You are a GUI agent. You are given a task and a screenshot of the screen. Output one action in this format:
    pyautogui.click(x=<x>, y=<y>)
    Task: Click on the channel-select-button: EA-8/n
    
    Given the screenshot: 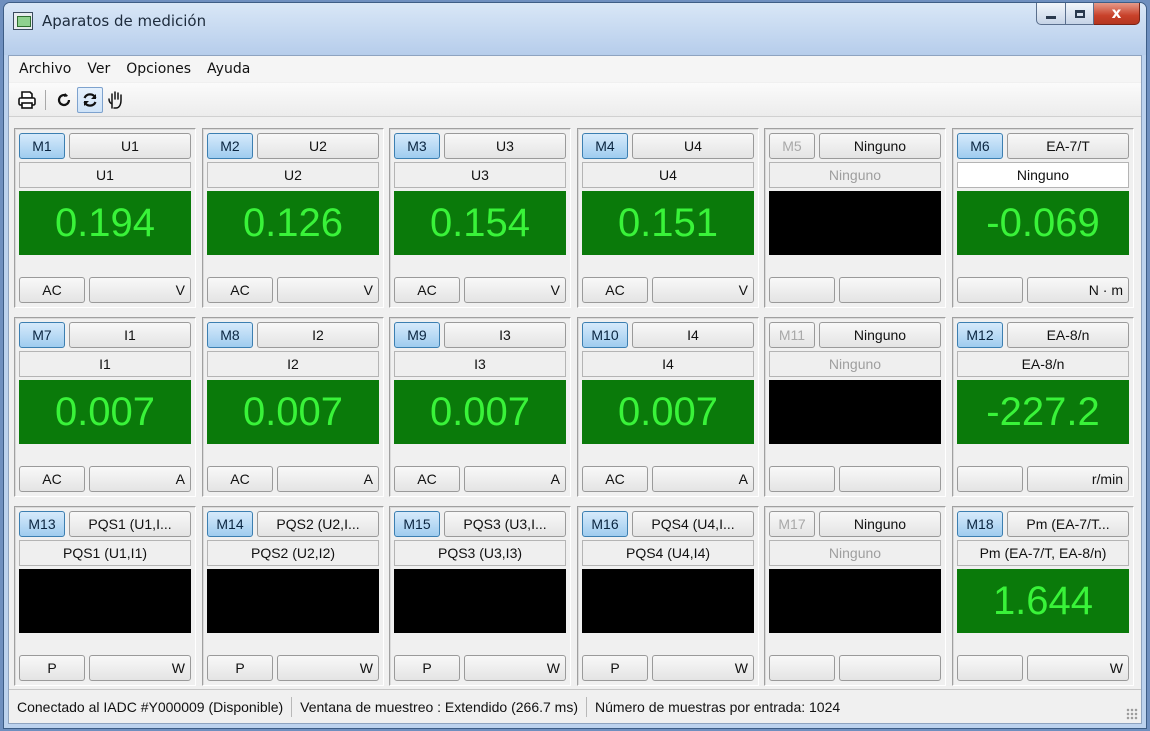 What is the action you would take?
    pyautogui.click(x=1068, y=335)
    